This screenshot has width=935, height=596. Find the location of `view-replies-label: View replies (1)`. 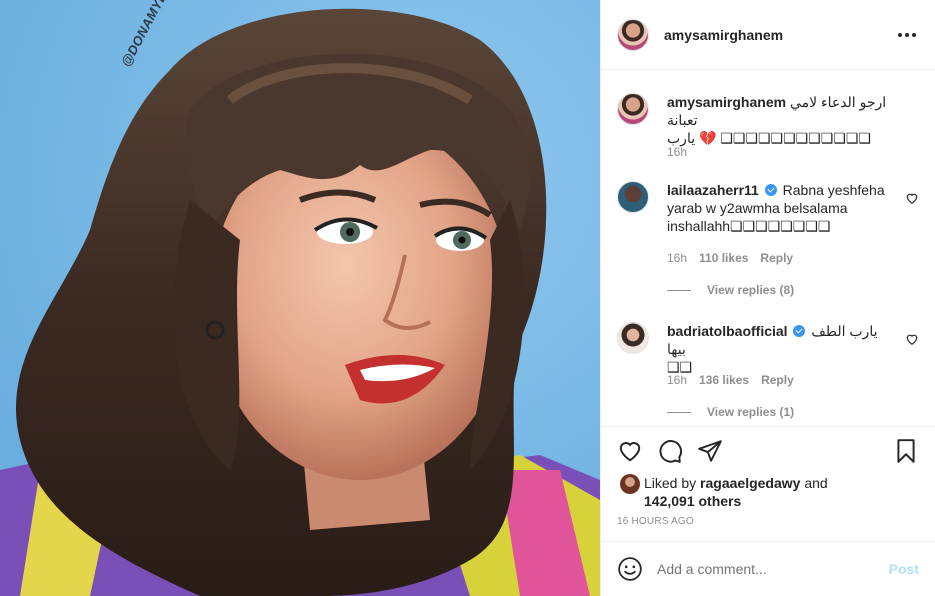

view-replies-label: View replies (1) is located at coordinates (751, 412).